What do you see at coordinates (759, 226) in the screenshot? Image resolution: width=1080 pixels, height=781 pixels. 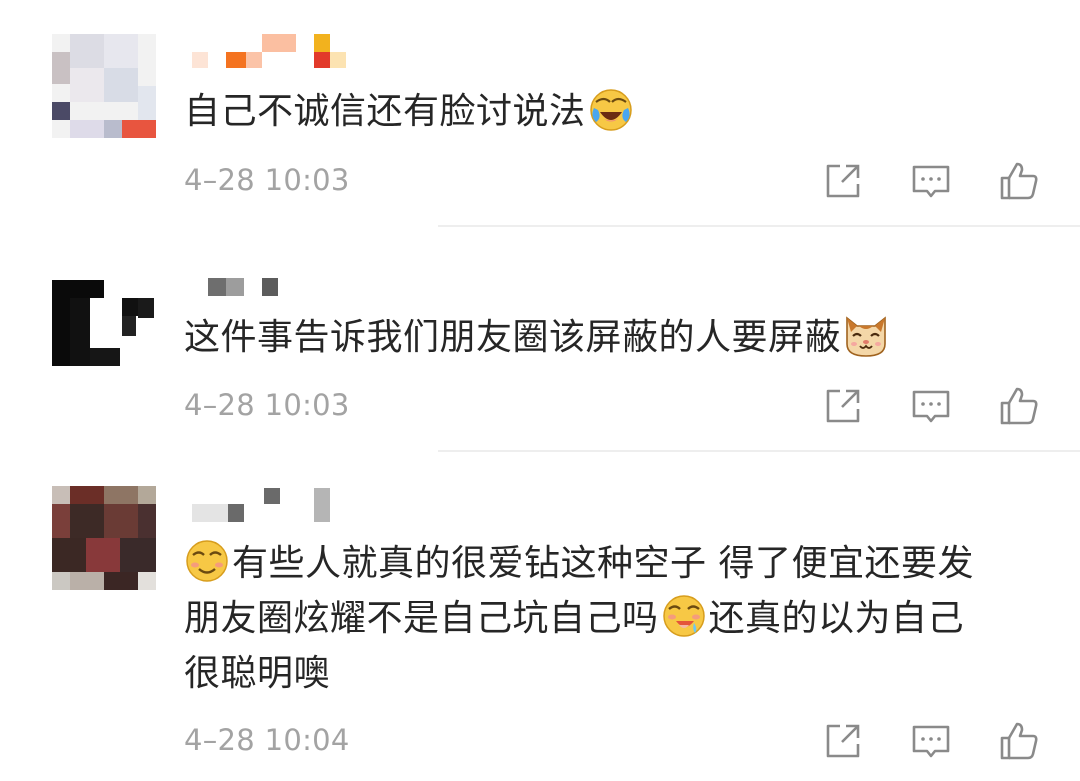 I see `divider` at bounding box center [759, 226].